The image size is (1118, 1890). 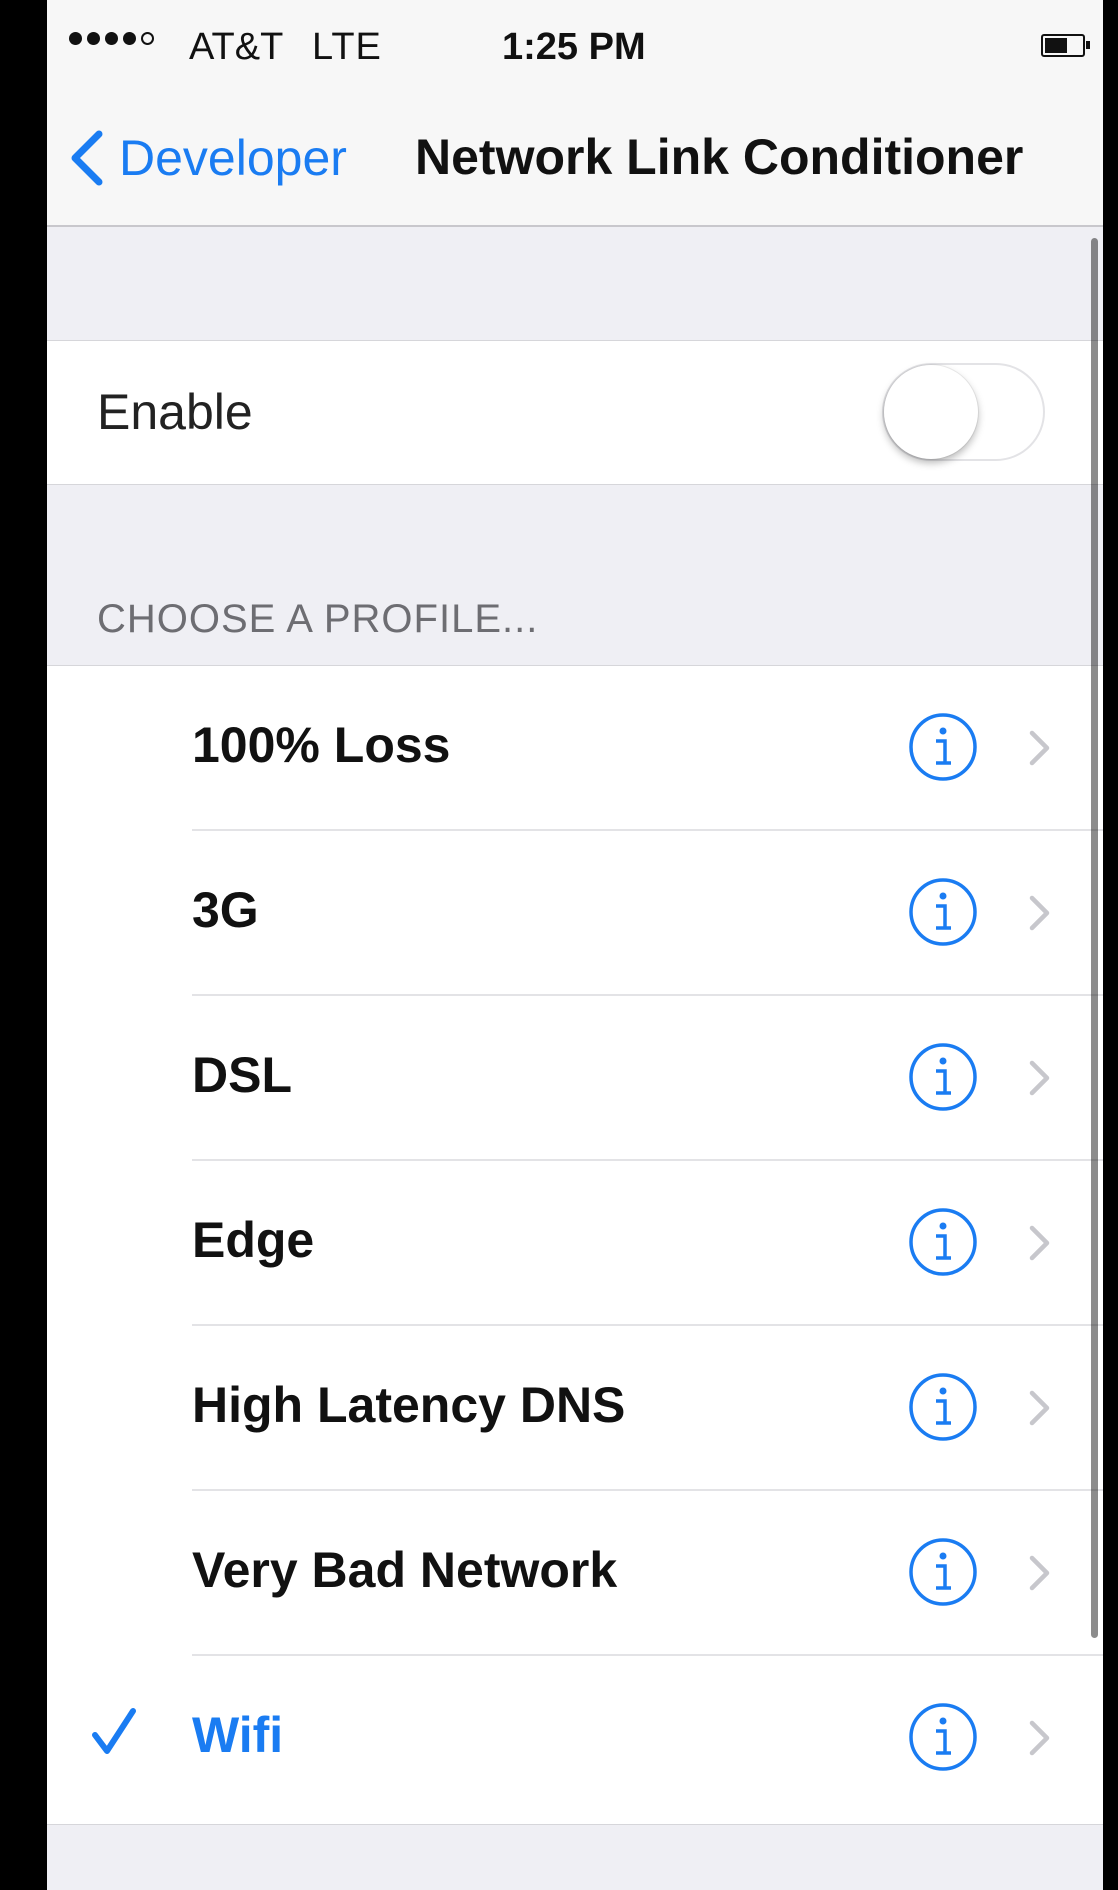 I want to click on profile-label: DSL, so click(x=242, y=1075).